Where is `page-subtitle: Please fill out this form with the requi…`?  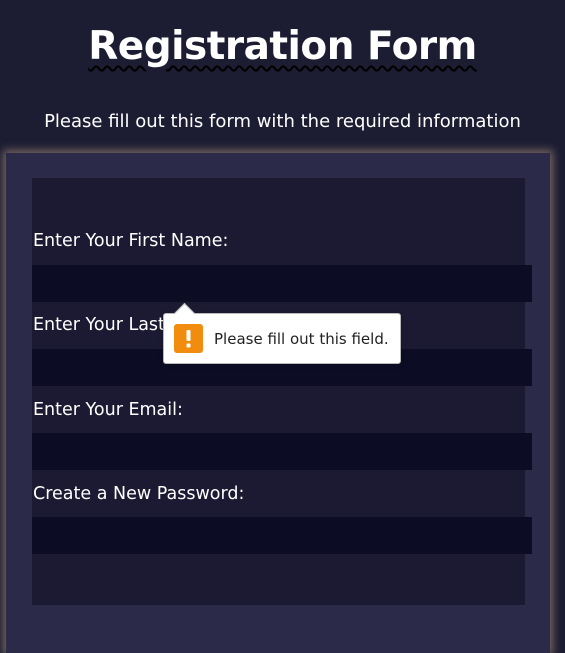 page-subtitle: Please fill out this form with the requi… is located at coordinates (282, 121).